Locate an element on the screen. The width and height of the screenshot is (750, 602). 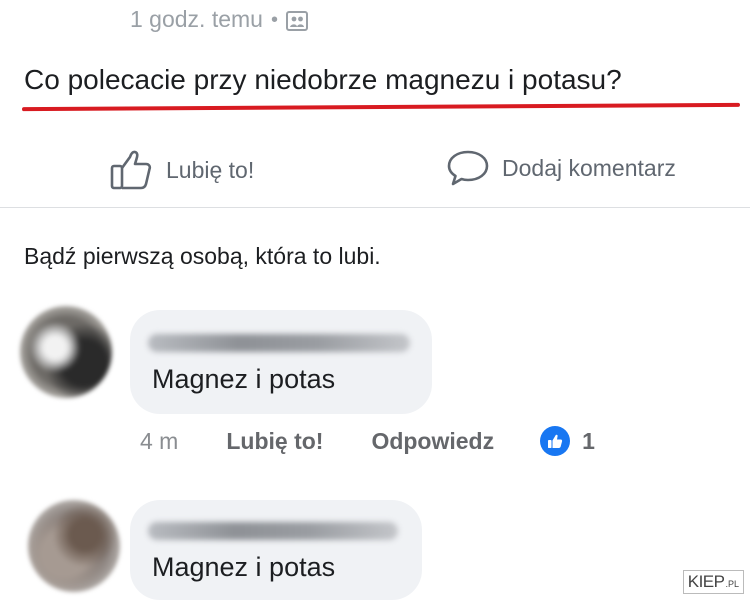
watermark-main: KIEP is located at coordinates (706, 581).